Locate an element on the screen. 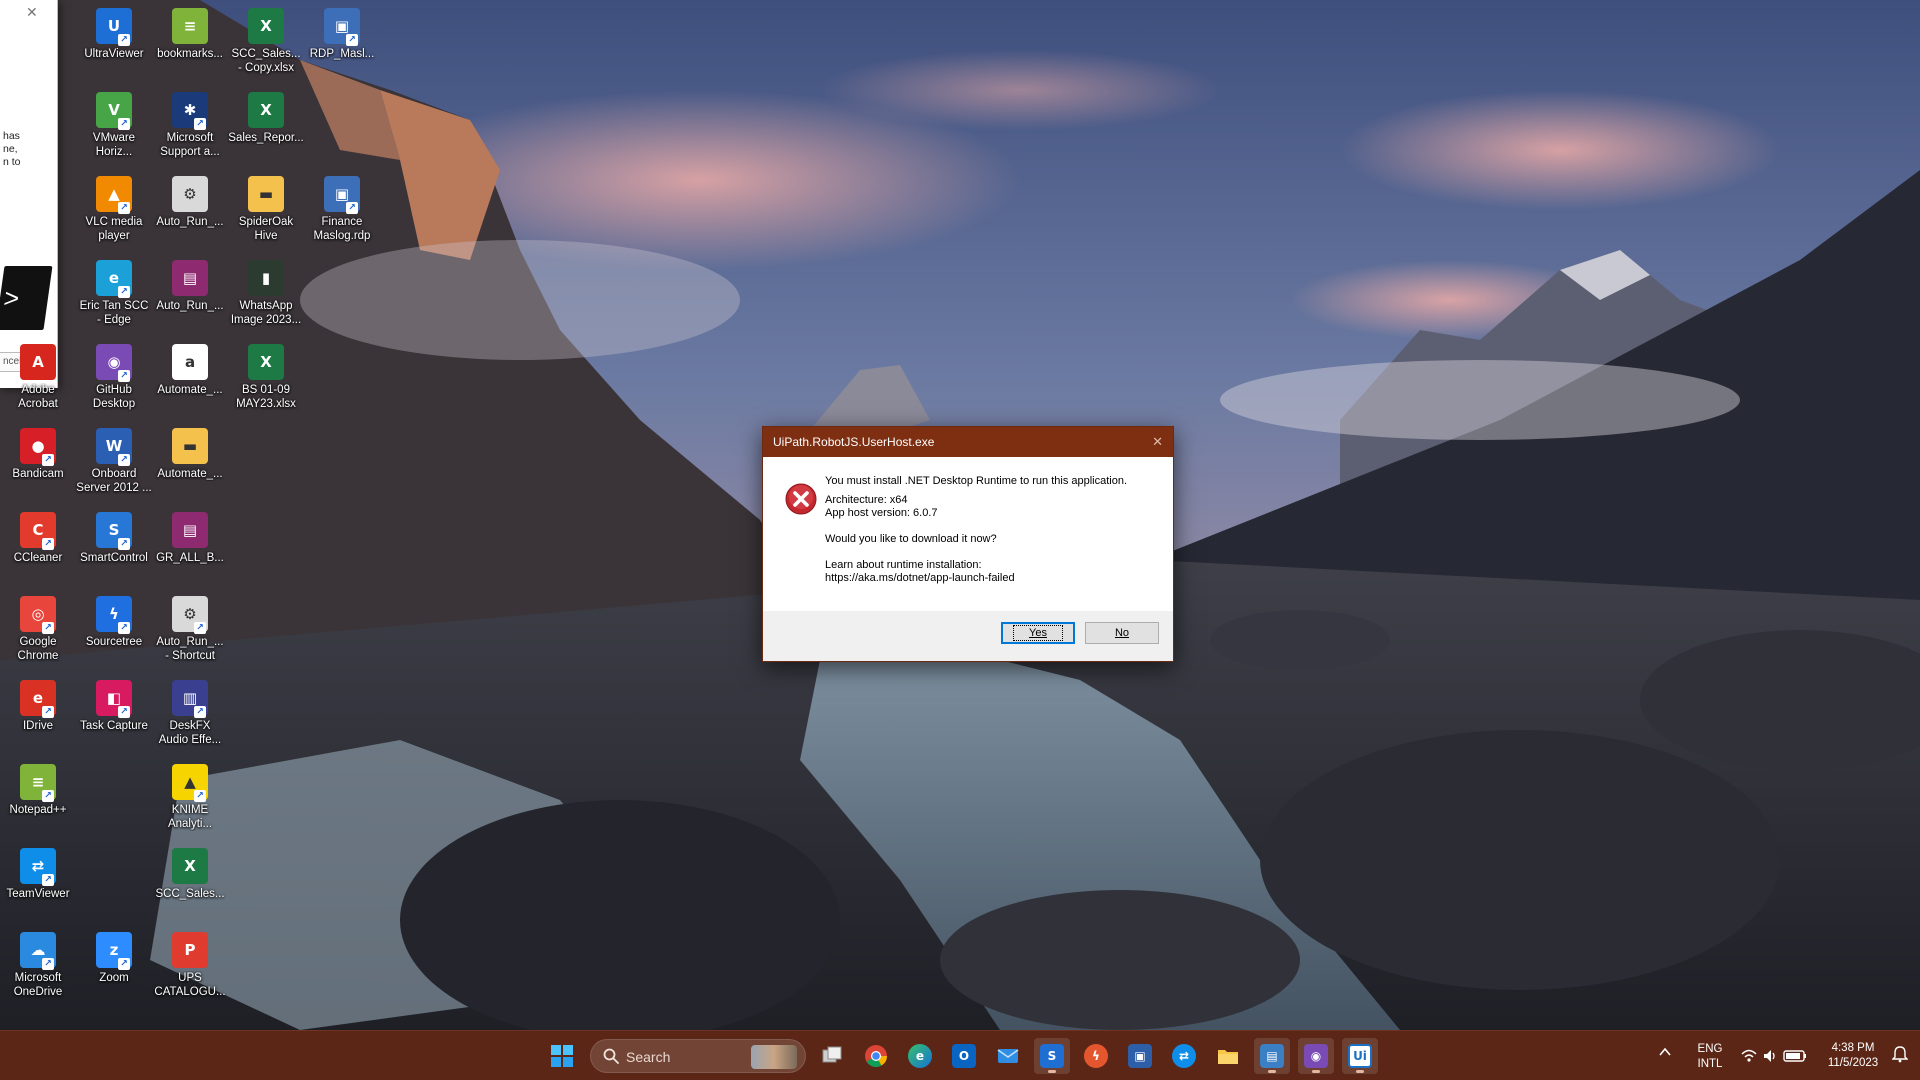 This screenshot has width=1920, height=1080. dialog-title: UiPath.RobotJS.UserHost.exe is located at coordinates (854, 442).